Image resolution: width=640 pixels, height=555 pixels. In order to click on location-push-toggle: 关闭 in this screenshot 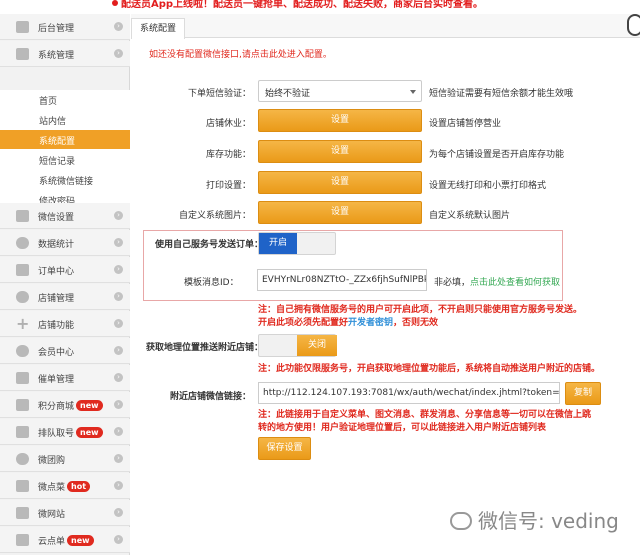, I will do `click(297, 345)`.